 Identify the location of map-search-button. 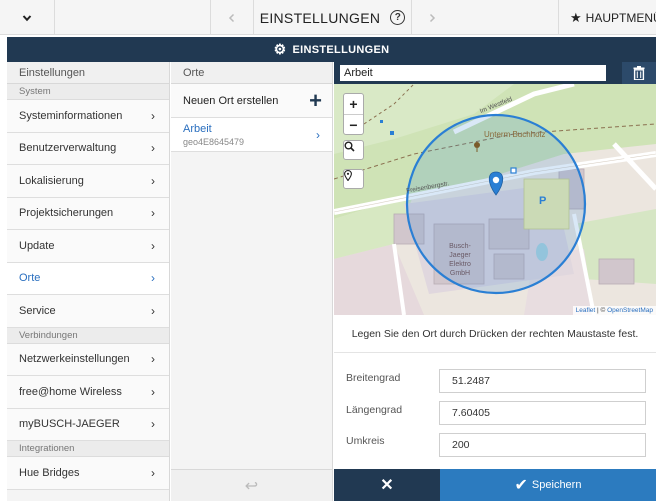
(353, 150).